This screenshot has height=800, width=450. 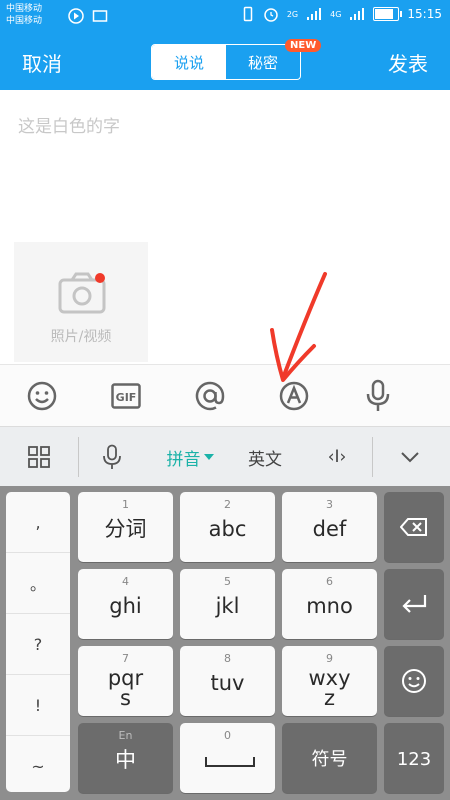 I want to click on key-num: 1, so click(x=125, y=504).